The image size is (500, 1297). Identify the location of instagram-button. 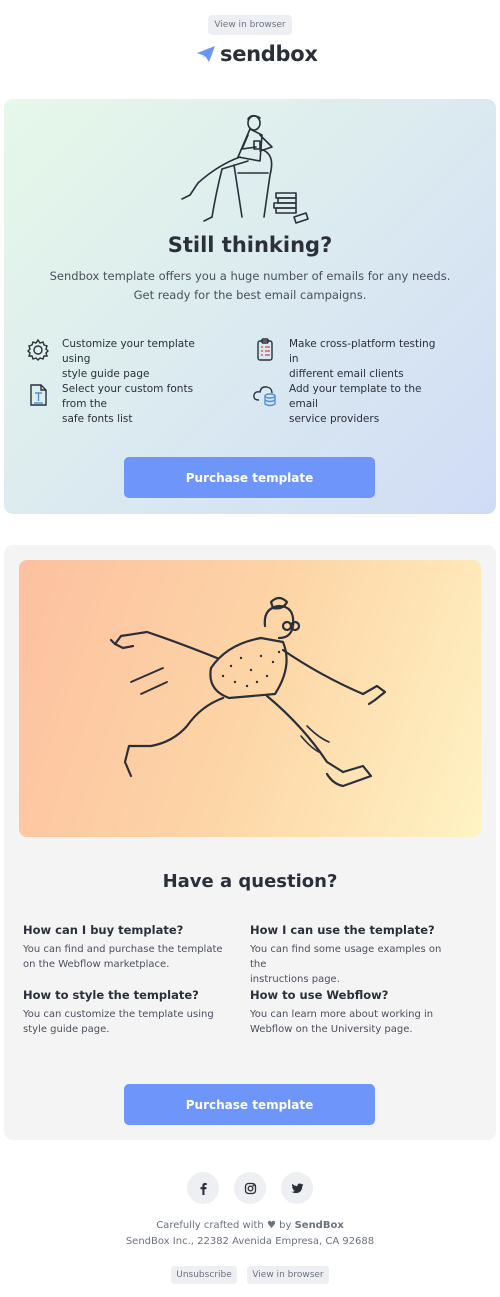
(250, 1188).